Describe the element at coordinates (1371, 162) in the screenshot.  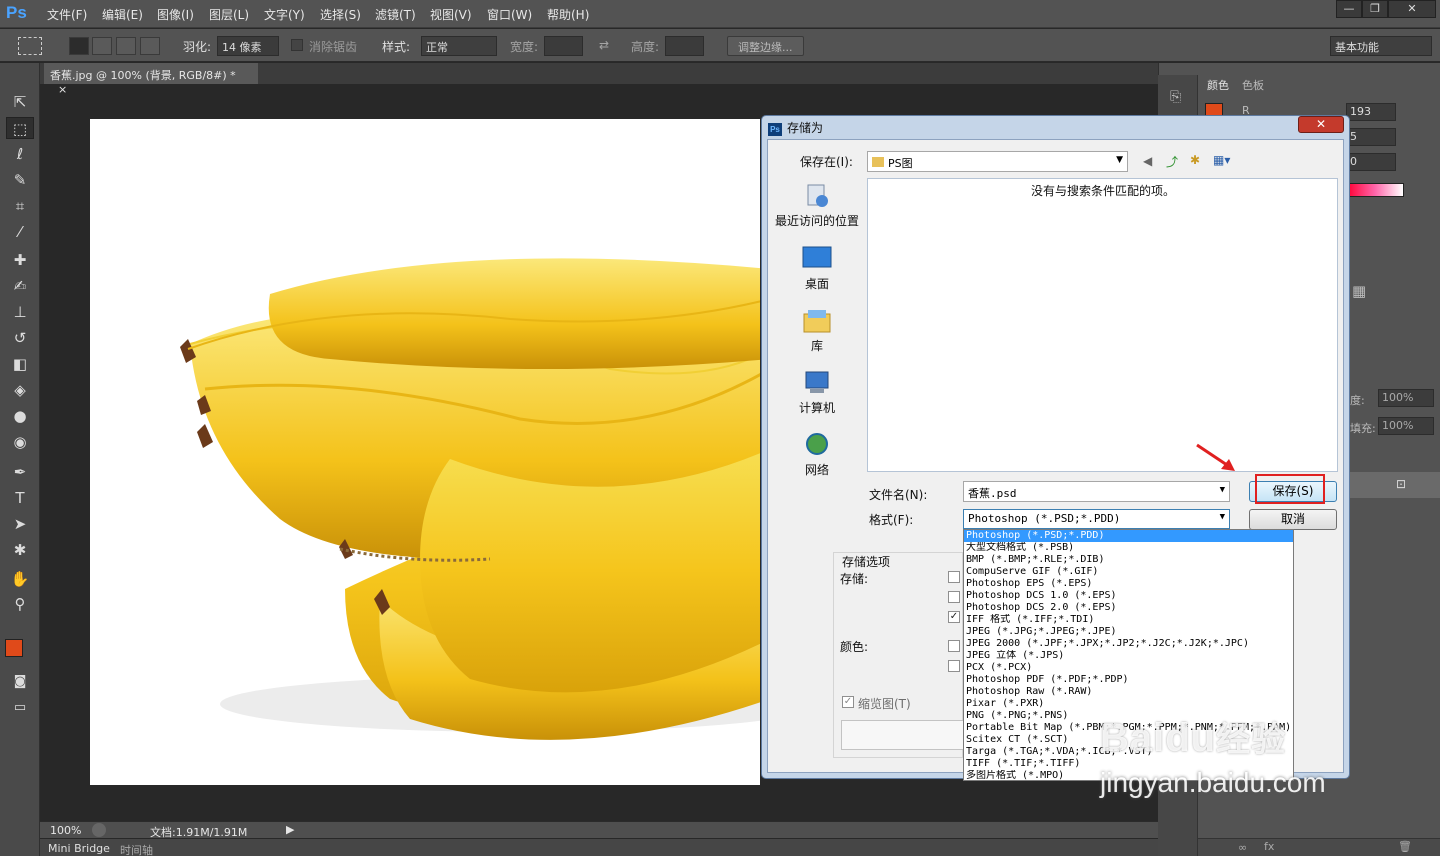
I see `b-value-field: 0` at that location.